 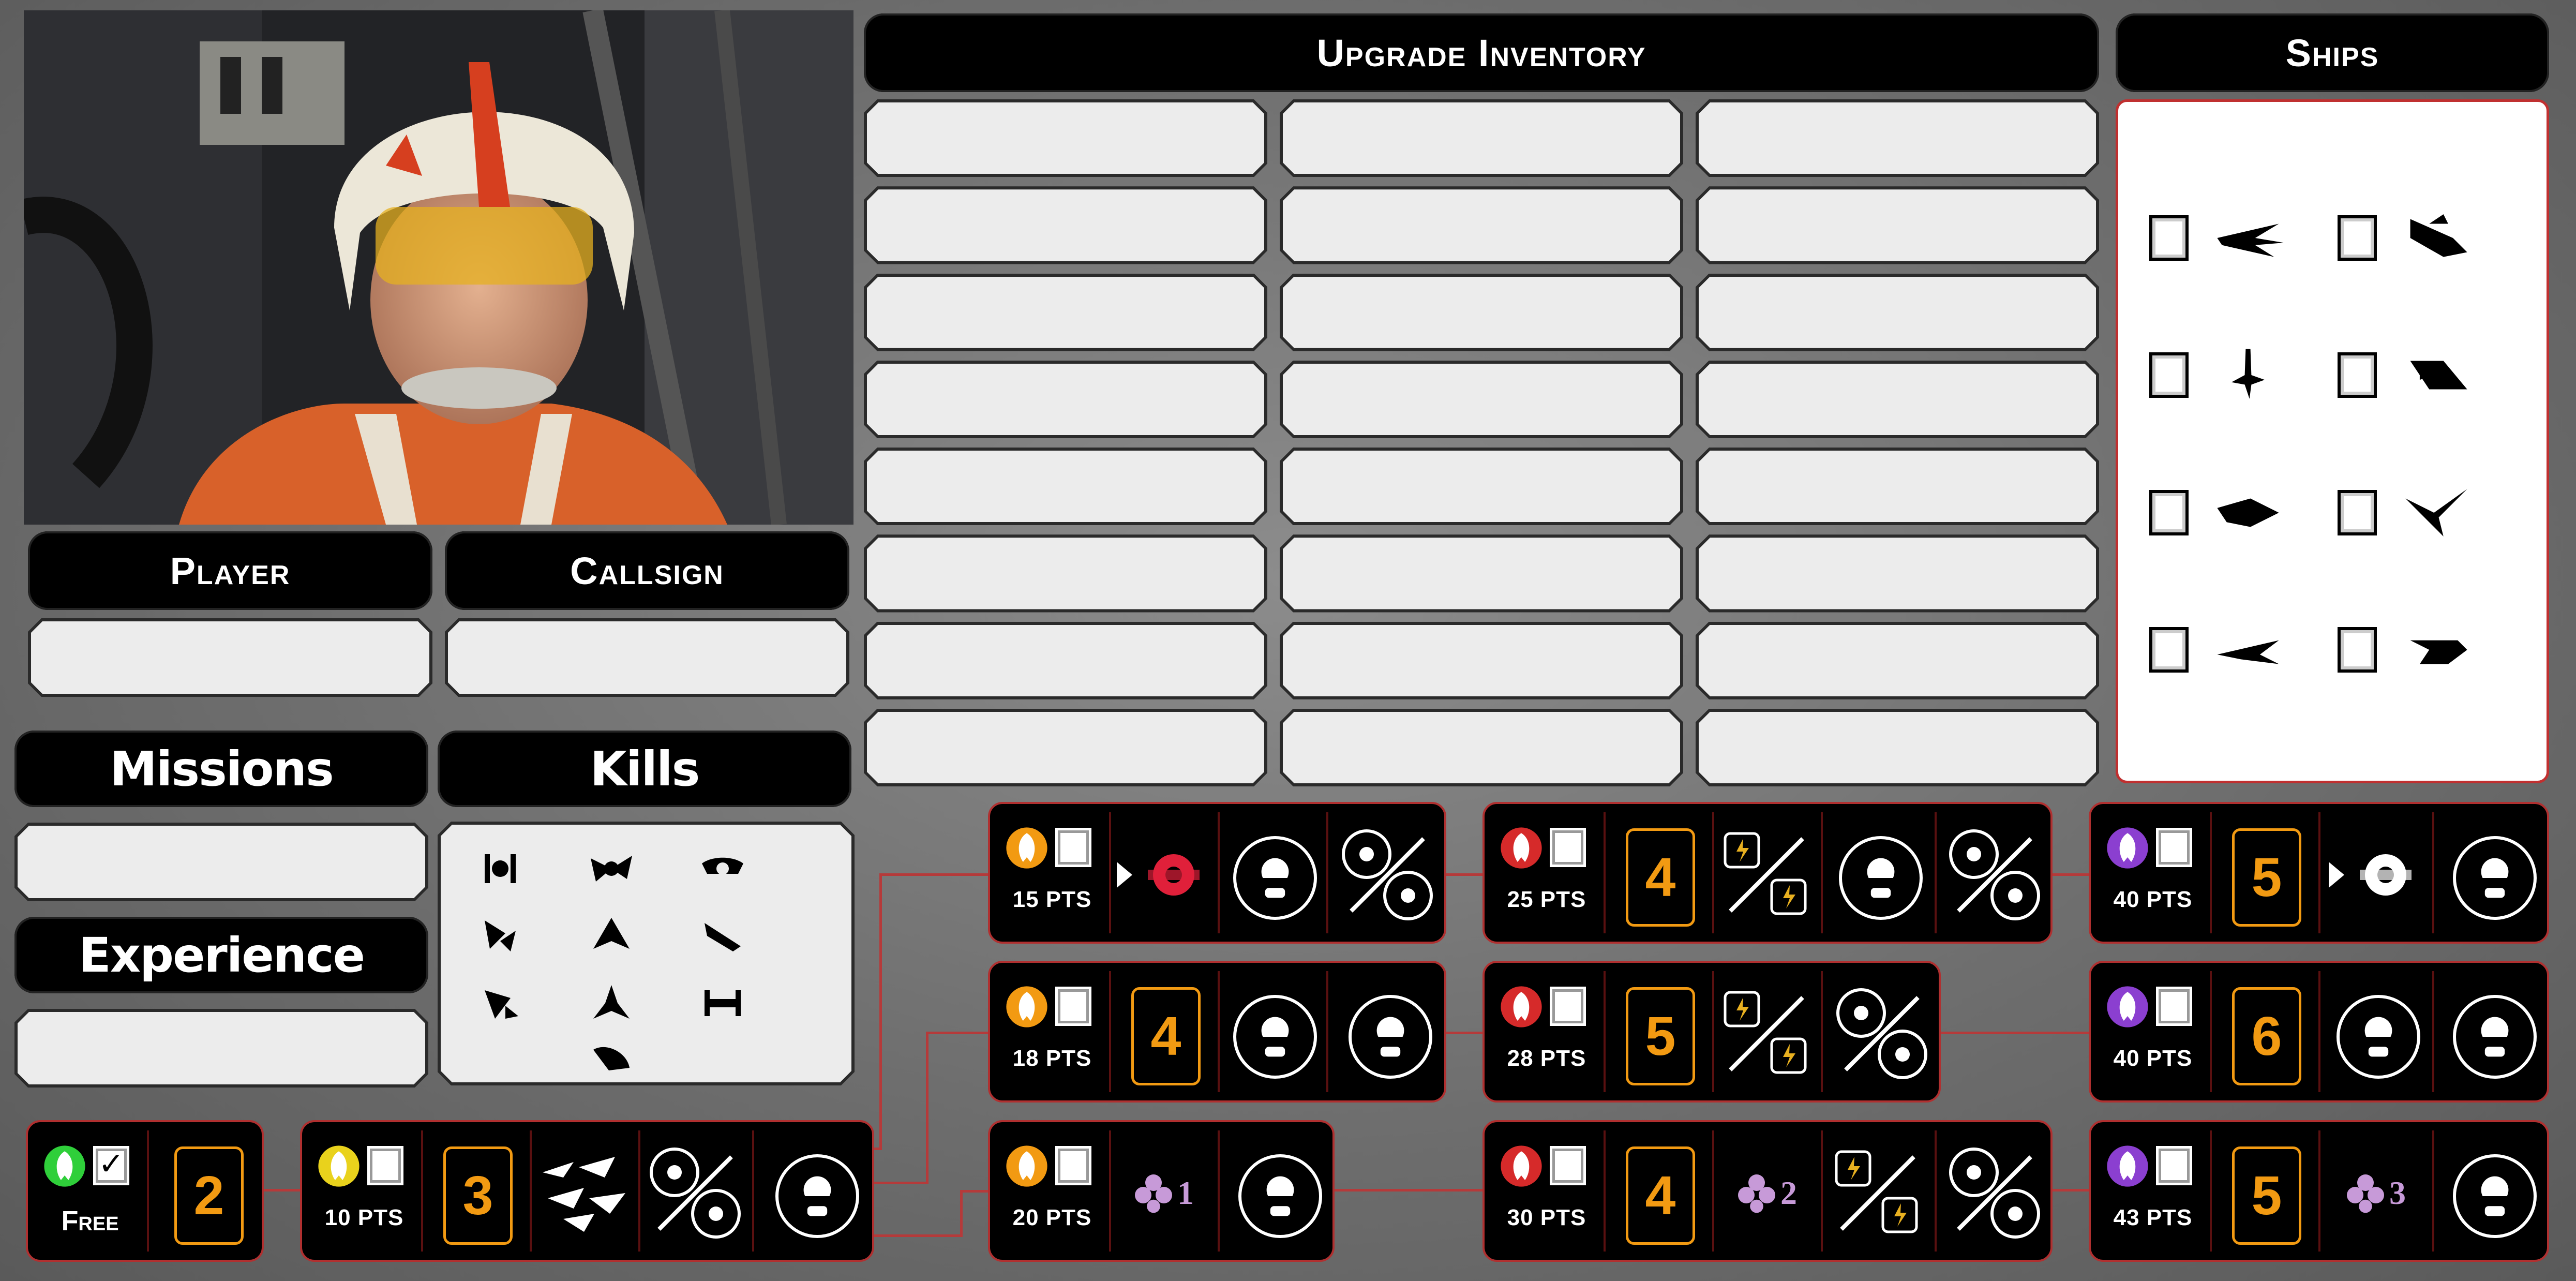 I want to click on missions-field-value, so click(x=221, y=862).